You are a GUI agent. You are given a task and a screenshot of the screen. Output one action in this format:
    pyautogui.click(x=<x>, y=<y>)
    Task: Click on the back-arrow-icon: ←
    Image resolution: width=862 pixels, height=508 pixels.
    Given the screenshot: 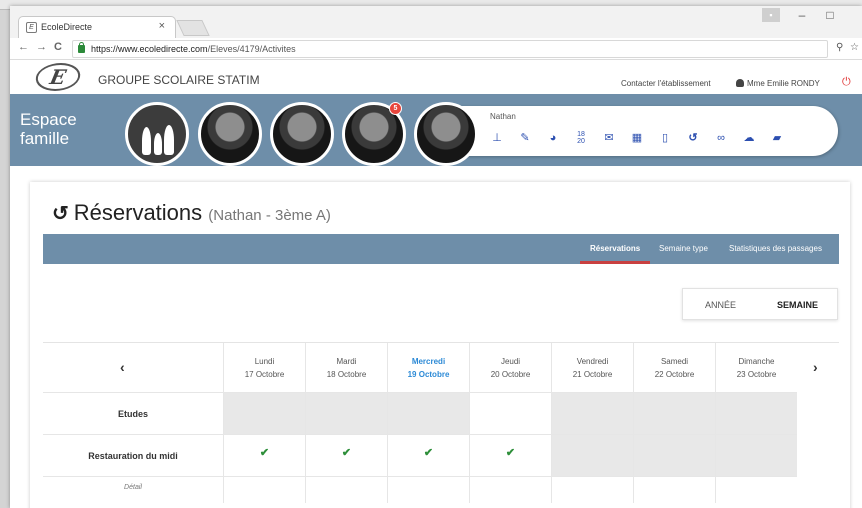 What is the action you would take?
    pyautogui.click(x=23, y=47)
    